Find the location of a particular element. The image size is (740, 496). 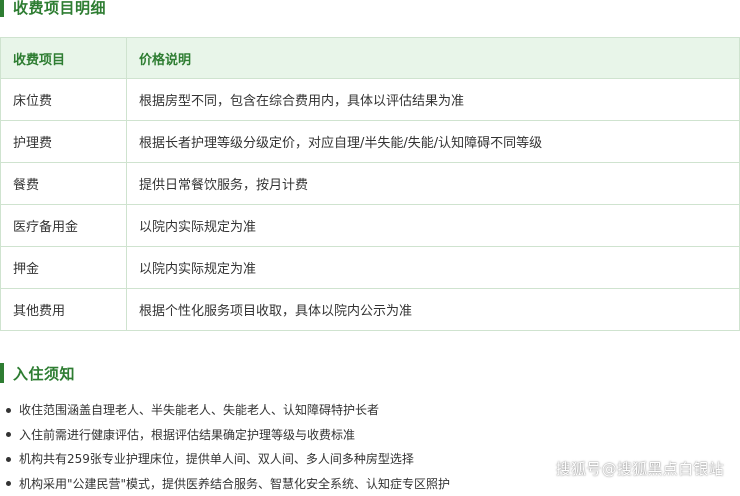

table-row: 医疗备用金 以院内实际规定为准 is located at coordinates (370, 226).